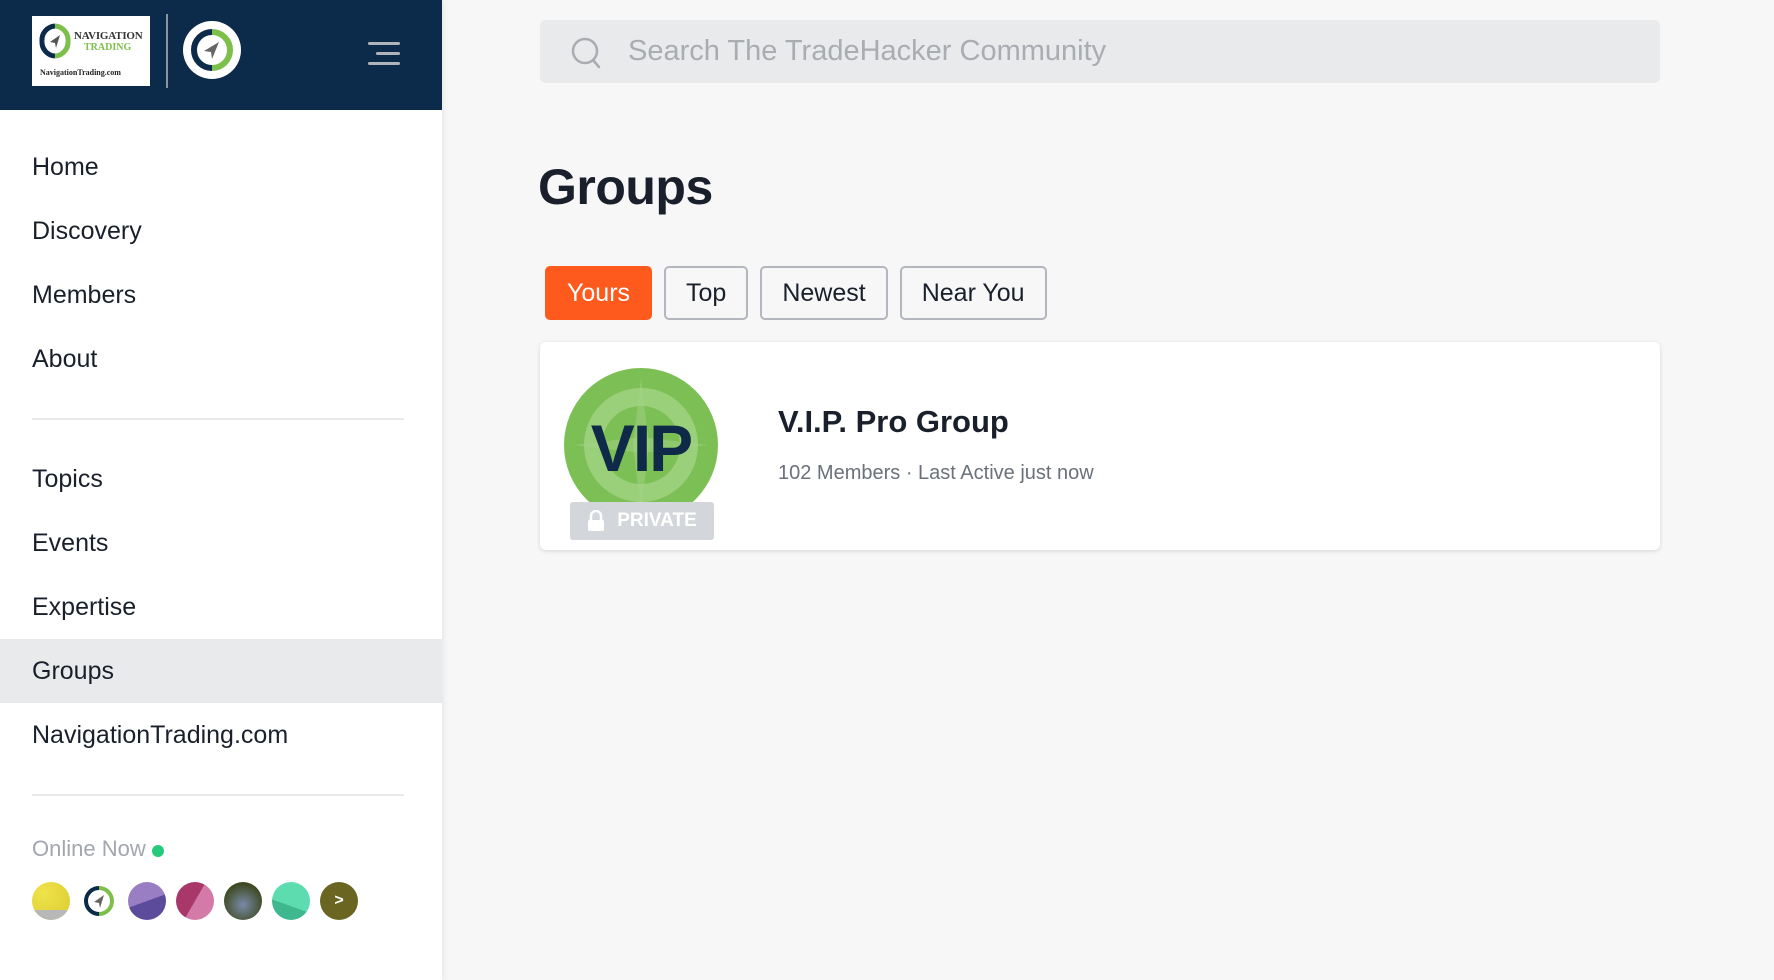 This screenshot has width=1774, height=980. What do you see at coordinates (706, 293) in the screenshot?
I see `tab-top: Top` at bounding box center [706, 293].